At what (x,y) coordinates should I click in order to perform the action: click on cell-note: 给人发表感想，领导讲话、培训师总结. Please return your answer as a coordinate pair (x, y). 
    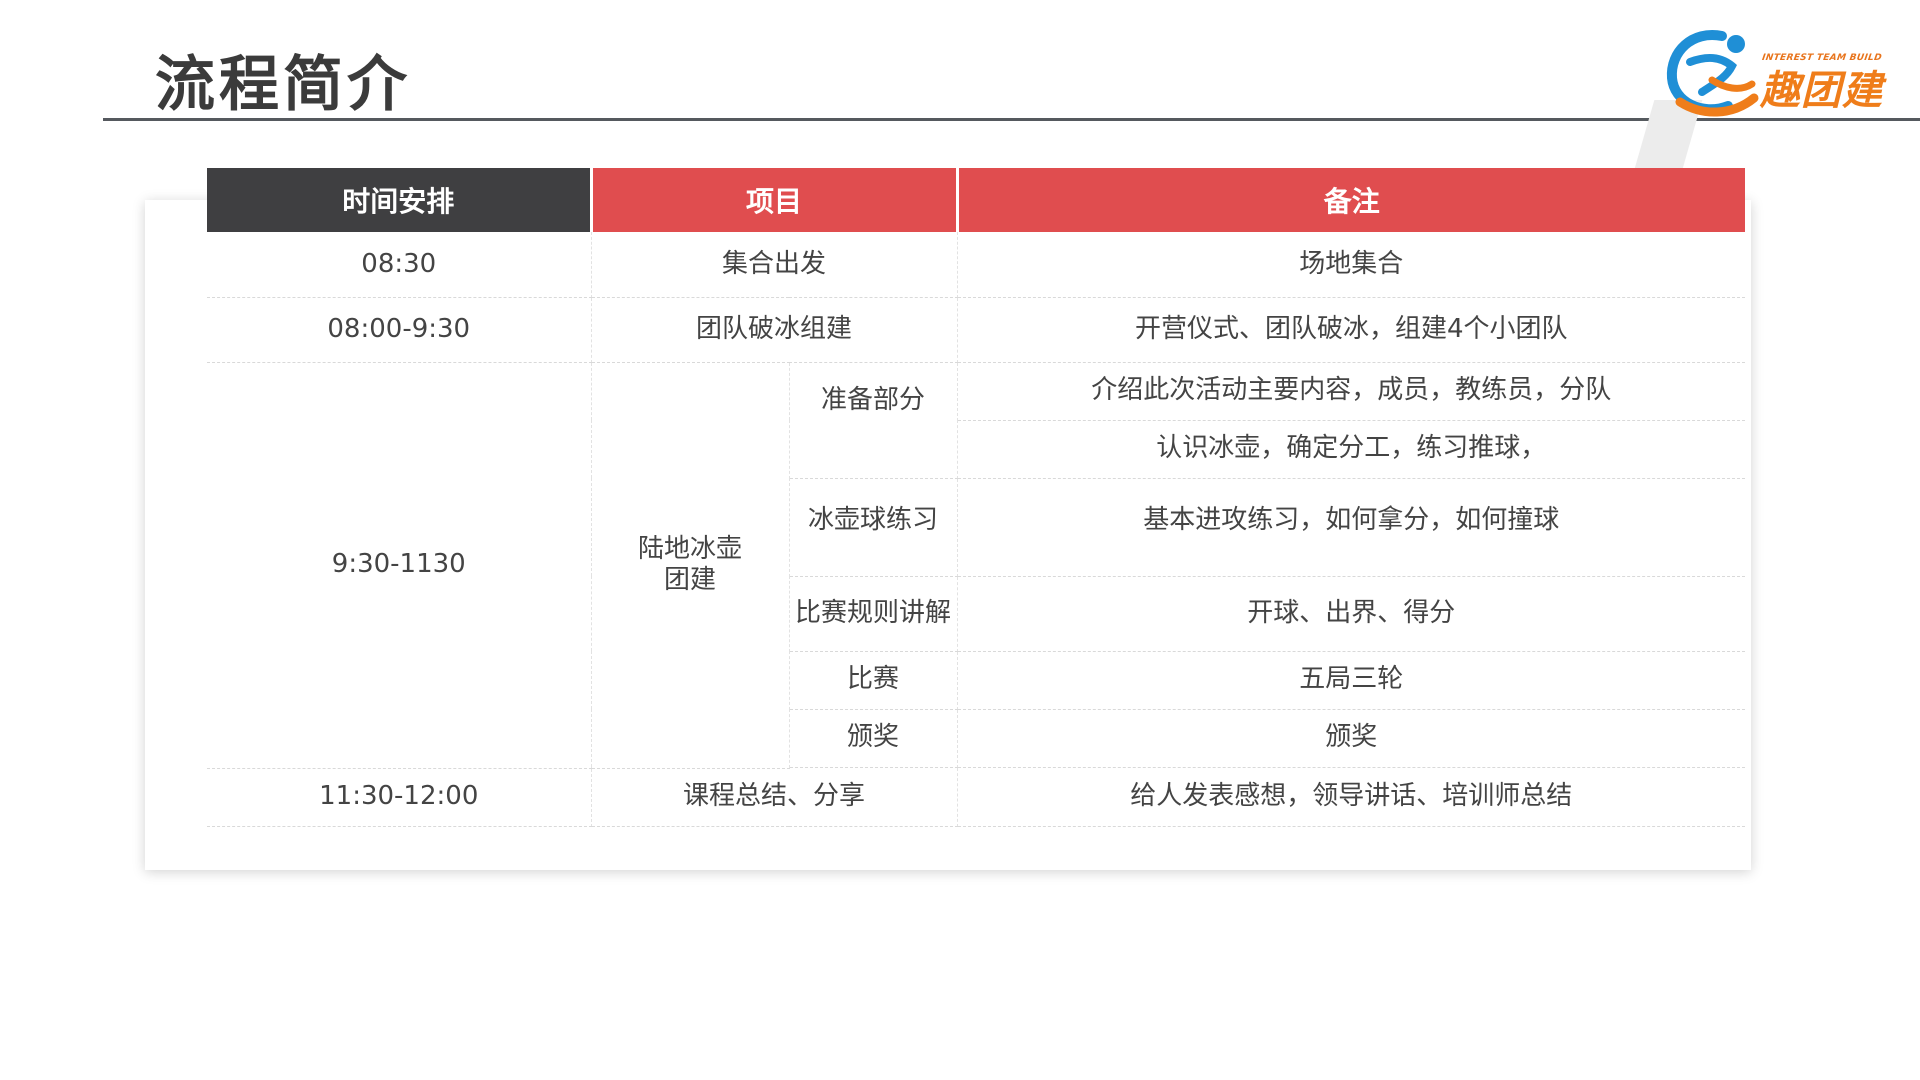
    Looking at the image, I should click on (1351, 797).